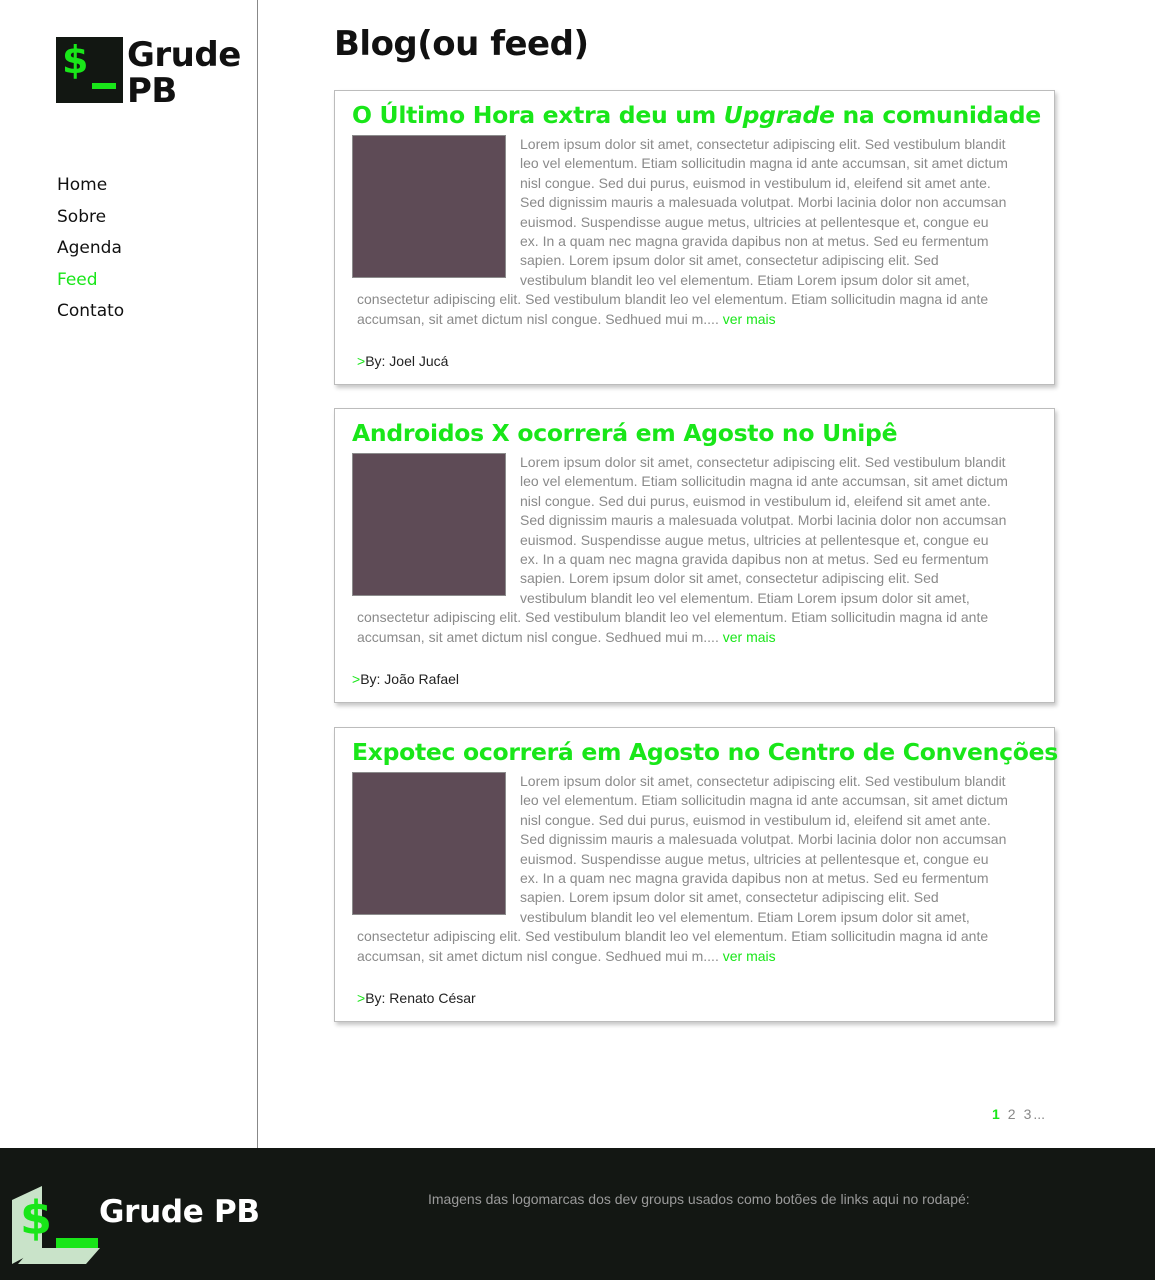  I want to click on nav-item-contato: Contato, so click(90, 312).